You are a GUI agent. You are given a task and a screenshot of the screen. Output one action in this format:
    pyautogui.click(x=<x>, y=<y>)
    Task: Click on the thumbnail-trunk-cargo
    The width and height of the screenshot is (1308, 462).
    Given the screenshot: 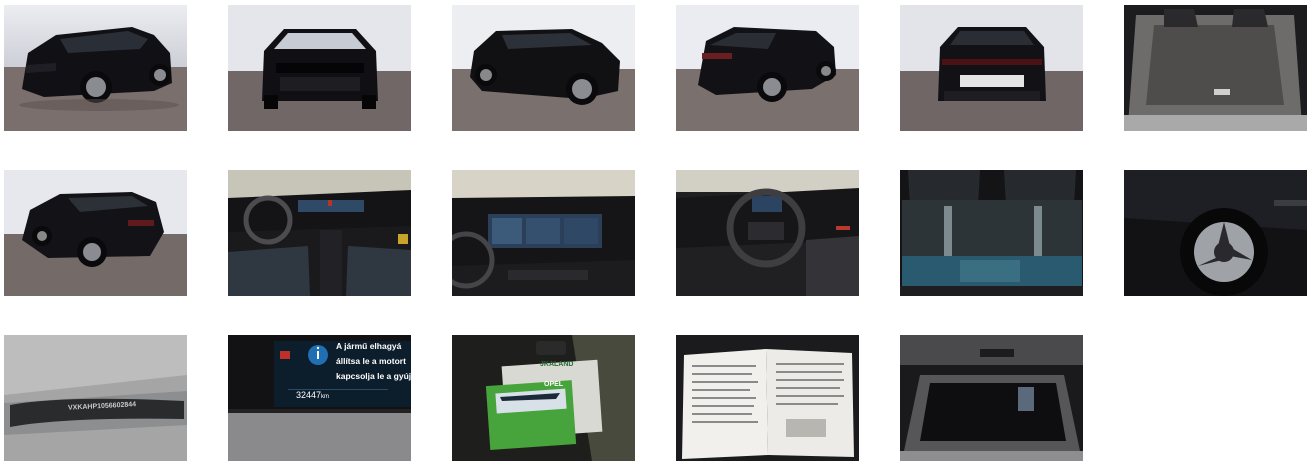 What is the action you would take?
    pyautogui.click(x=1215, y=68)
    